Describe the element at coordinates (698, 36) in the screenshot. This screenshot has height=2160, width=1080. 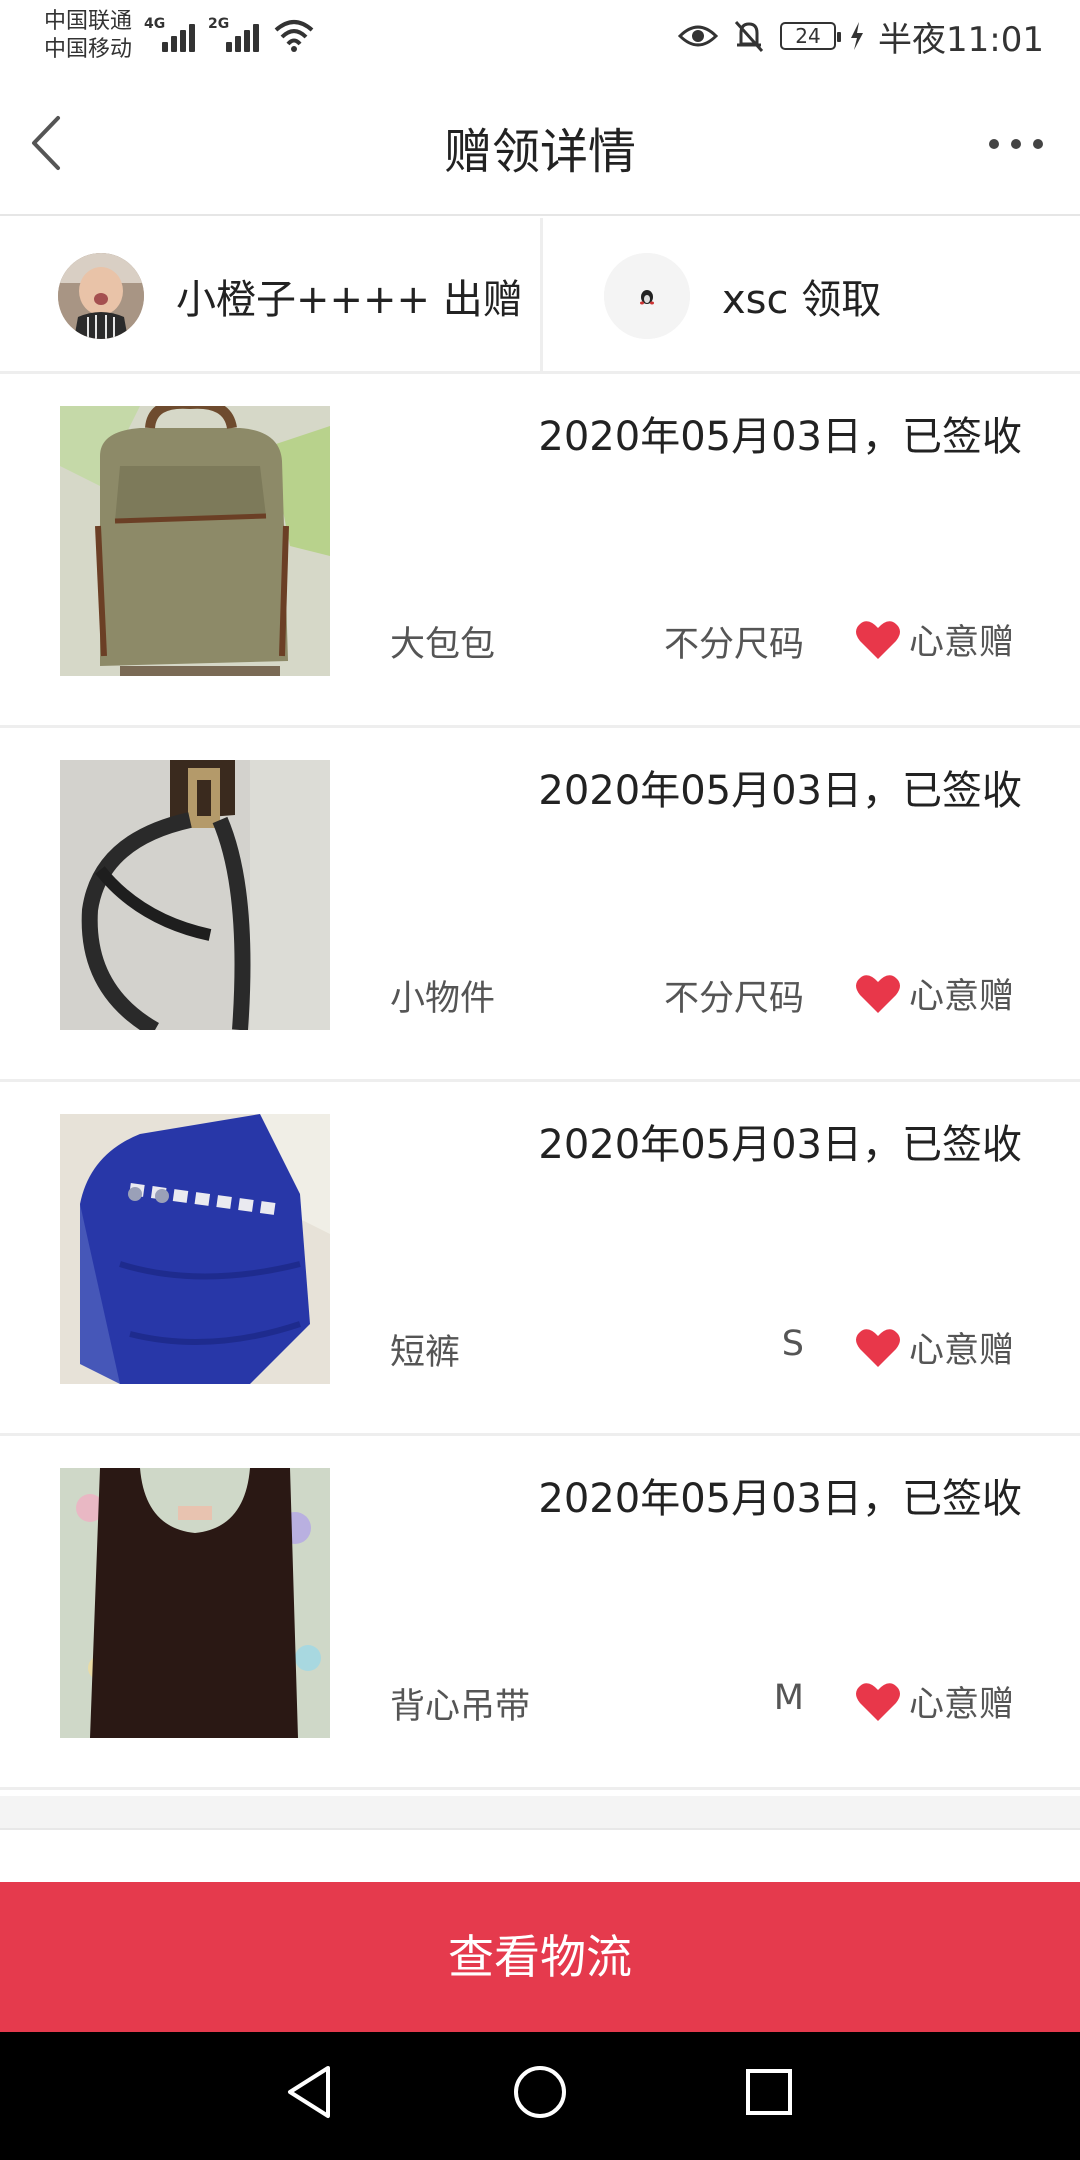
I see `eye-icon` at that location.